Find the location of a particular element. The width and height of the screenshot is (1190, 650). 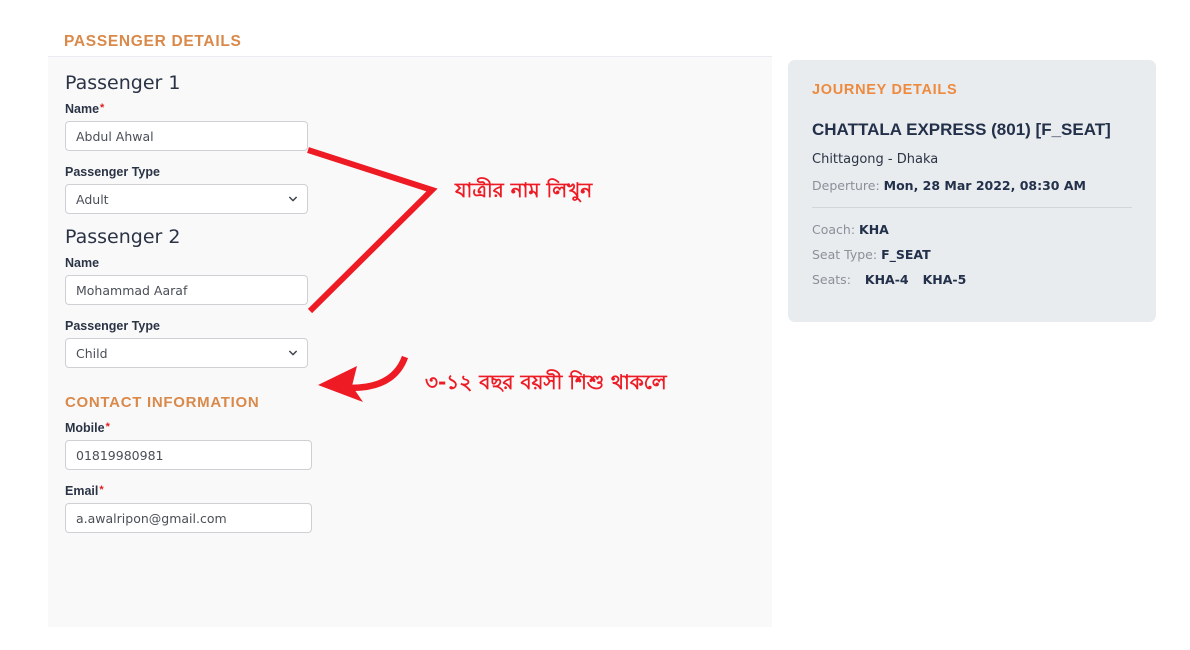

passenger-1-type-select-wrap is located at coordinates (186, 199).